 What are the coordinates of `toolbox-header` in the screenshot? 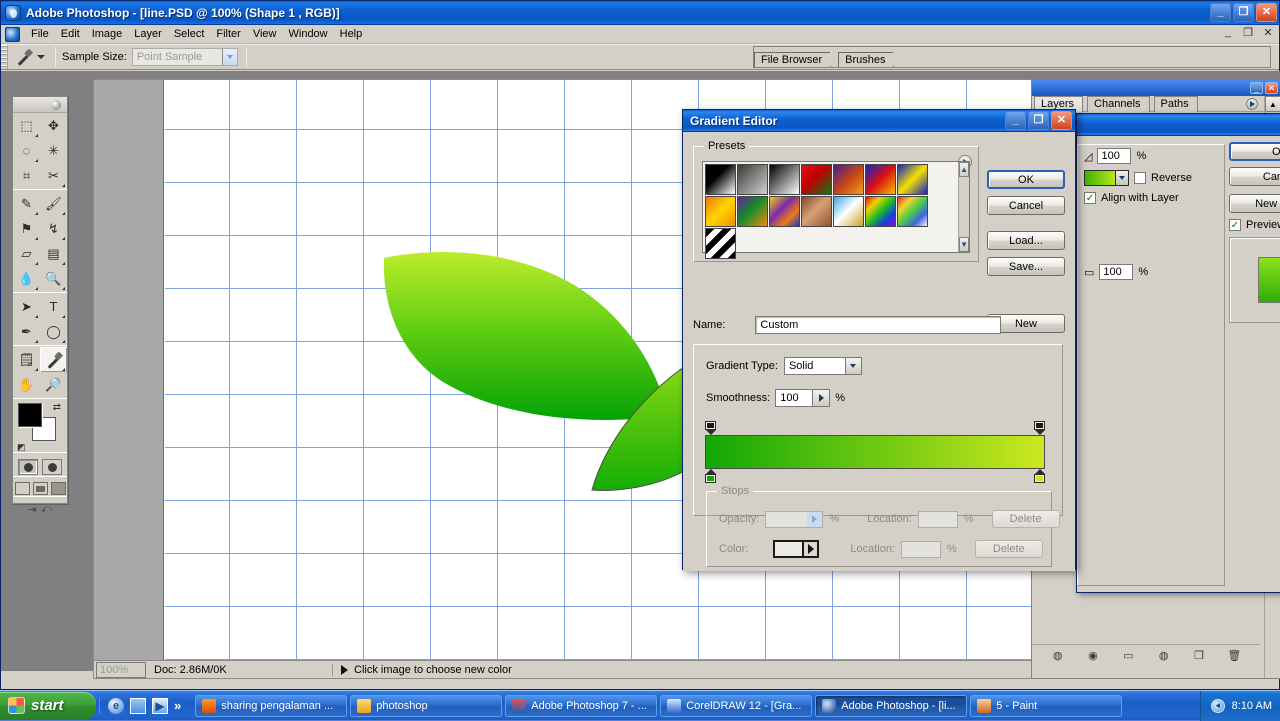 It's located at (40, 105).